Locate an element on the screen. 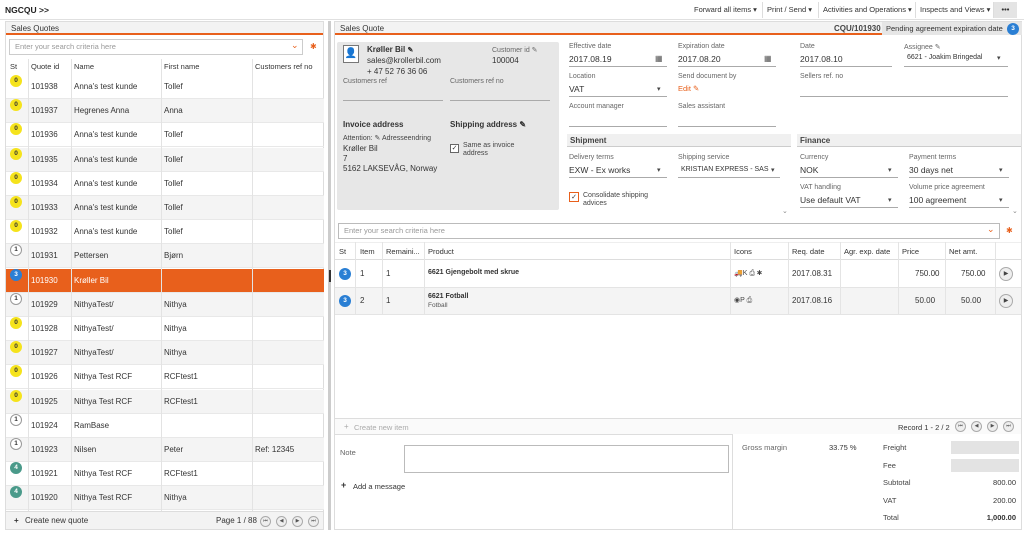 The image size is (1024, 536). item-col-icons: Icons is located at coordinates (743, 251).